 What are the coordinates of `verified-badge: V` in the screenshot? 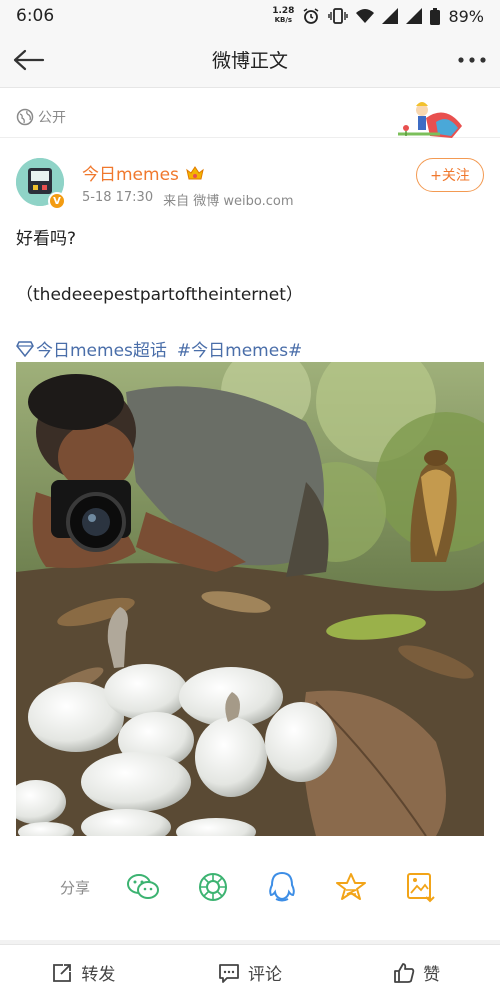 It's located at (57, 201).